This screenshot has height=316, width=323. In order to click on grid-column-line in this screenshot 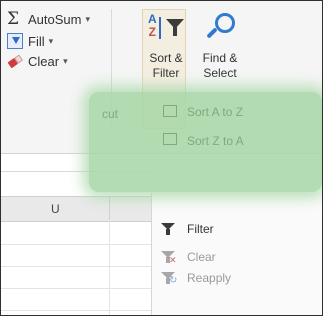, I will do `click(109, 267)`.